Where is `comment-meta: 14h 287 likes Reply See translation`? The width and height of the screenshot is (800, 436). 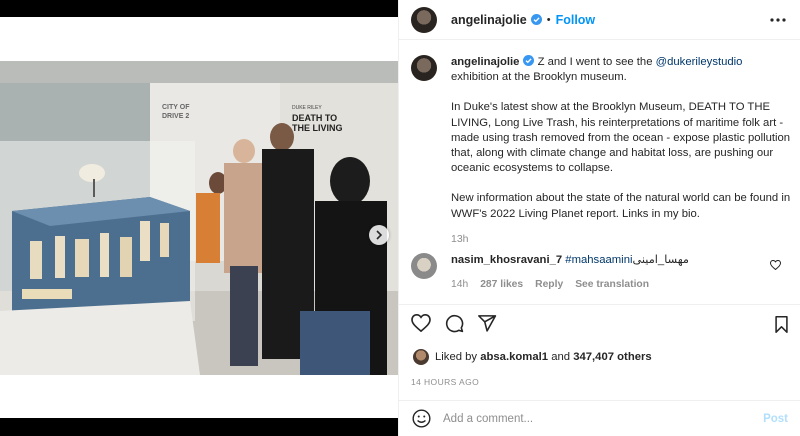 comment-meta: 14h 287 likes Reply See translation is located at coordinates (611, 284).